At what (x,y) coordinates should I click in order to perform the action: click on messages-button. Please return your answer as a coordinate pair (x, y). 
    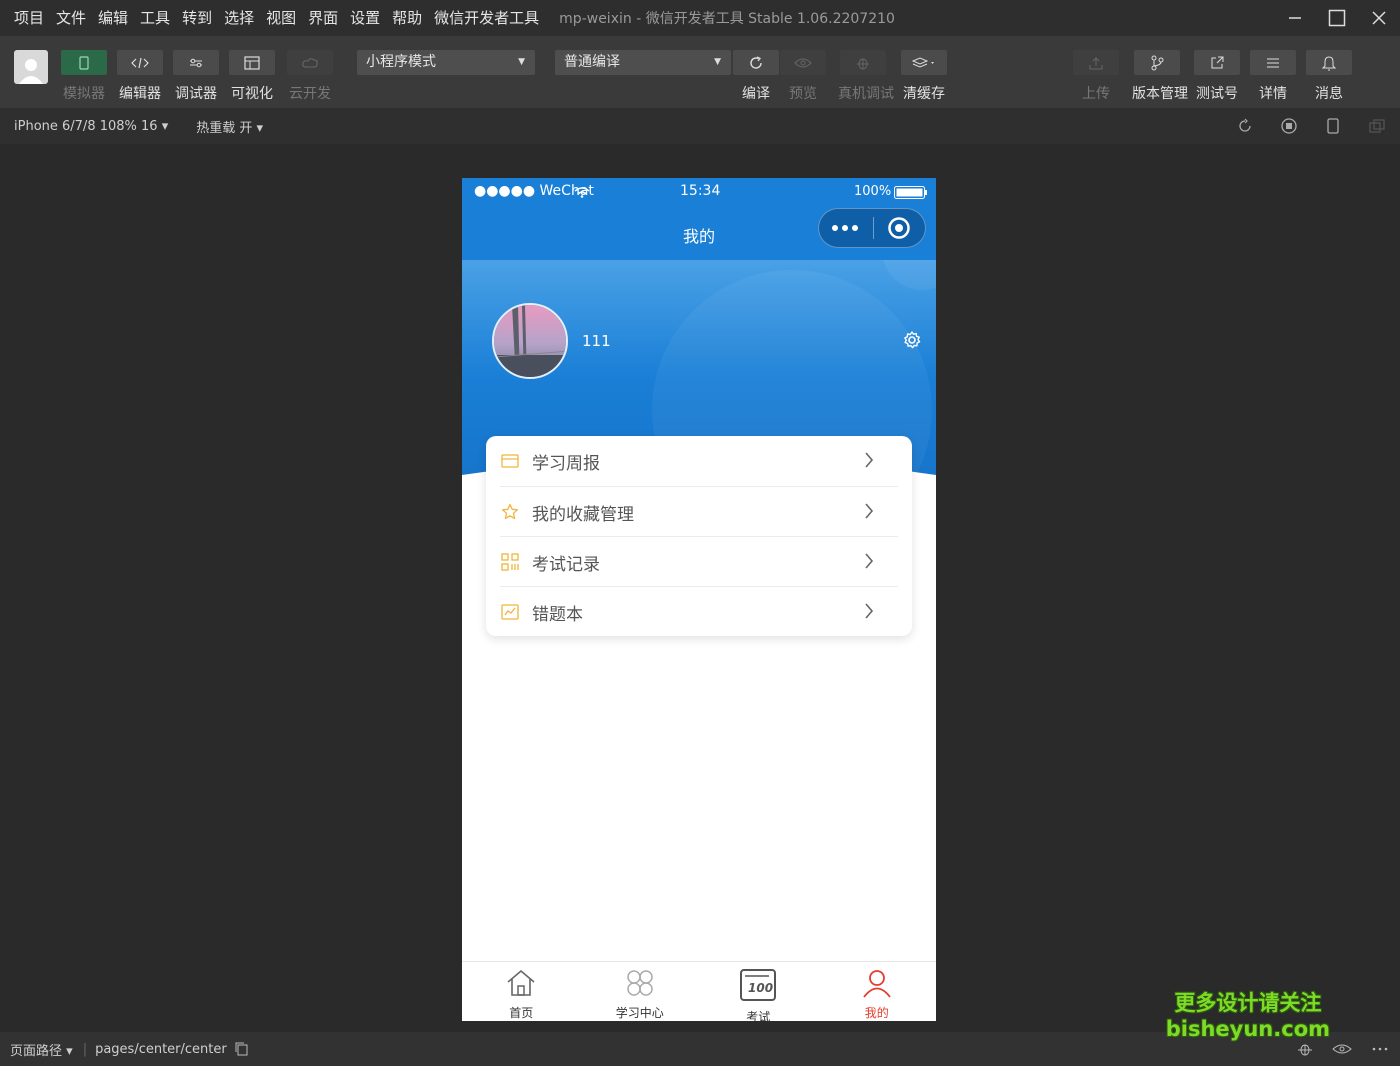
    Looking at the image, I should click on (1329, 62).